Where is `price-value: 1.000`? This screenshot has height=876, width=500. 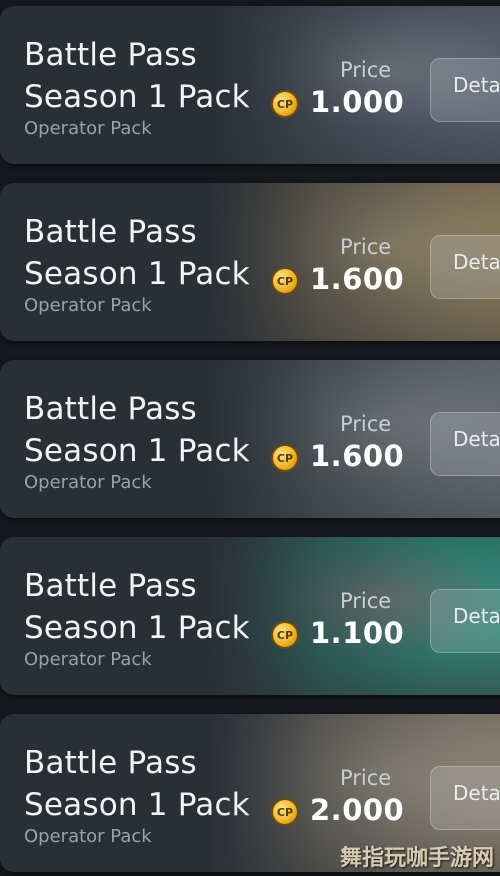
price-value: 1.000 is located at coordinates (357, 102).